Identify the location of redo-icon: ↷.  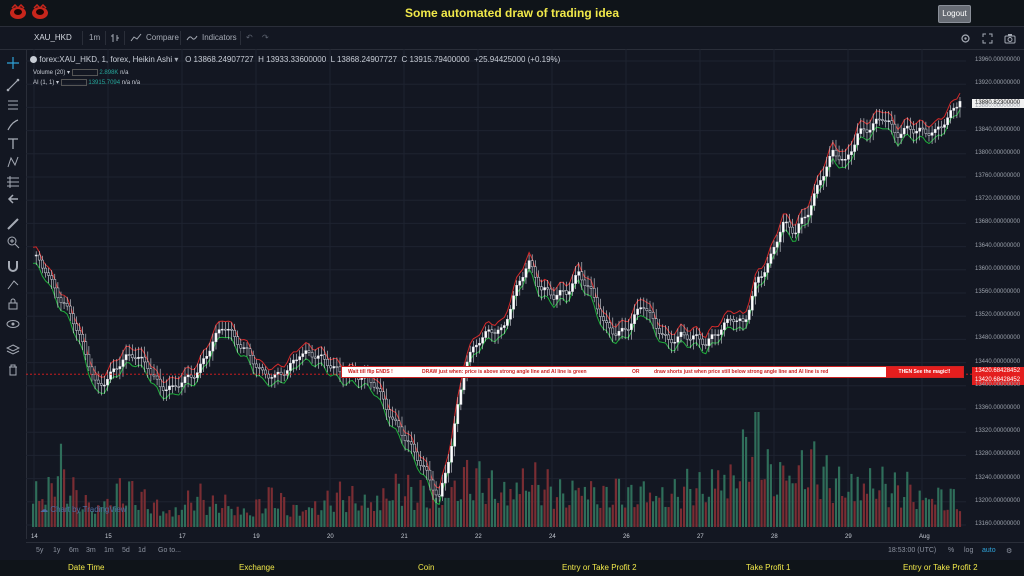
(265, 38).